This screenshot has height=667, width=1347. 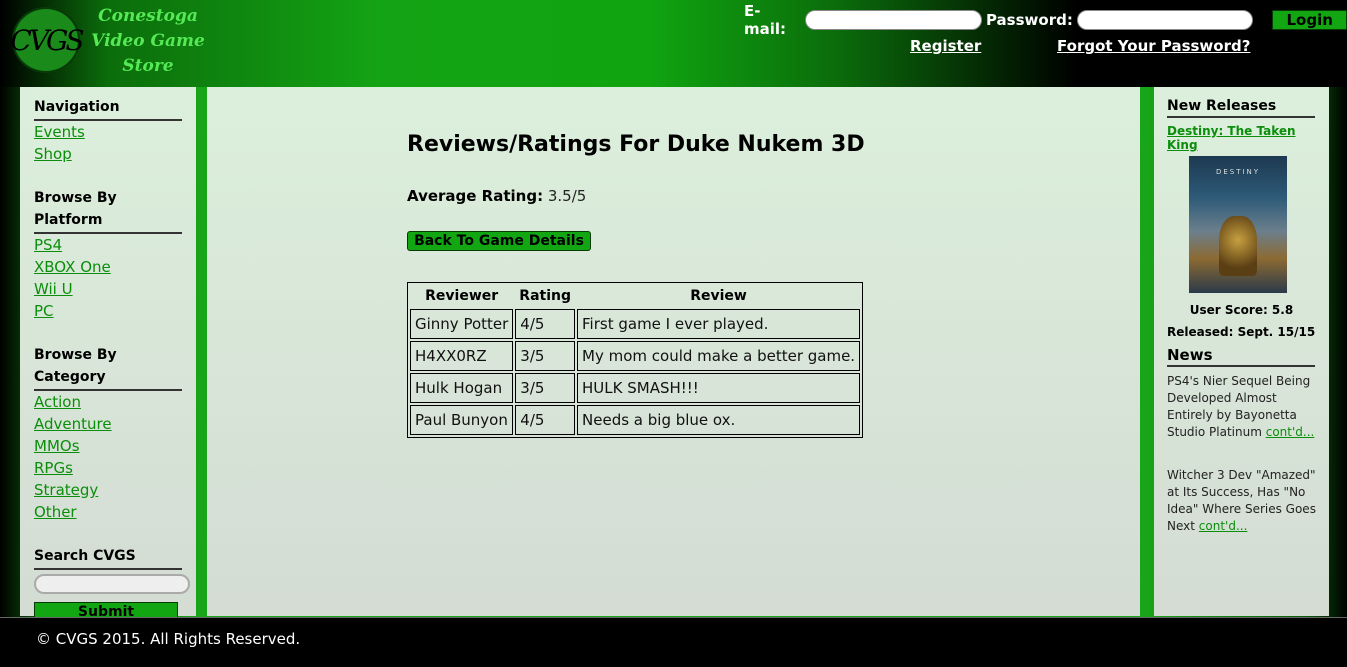 What do you see at coordinates (108, 289) in the screenshot?
I see `platform-link-wii-u: Wii U` at bounding box center [108, 289].